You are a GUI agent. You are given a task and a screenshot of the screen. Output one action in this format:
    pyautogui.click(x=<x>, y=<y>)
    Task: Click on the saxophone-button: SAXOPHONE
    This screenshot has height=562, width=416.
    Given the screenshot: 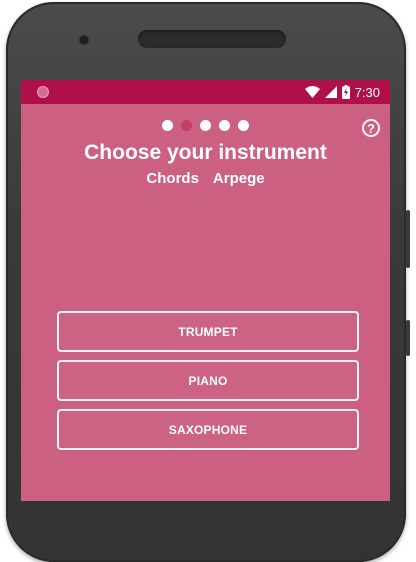 What is the action you would take?
    pyautogui.click(x=208, y=429)
    